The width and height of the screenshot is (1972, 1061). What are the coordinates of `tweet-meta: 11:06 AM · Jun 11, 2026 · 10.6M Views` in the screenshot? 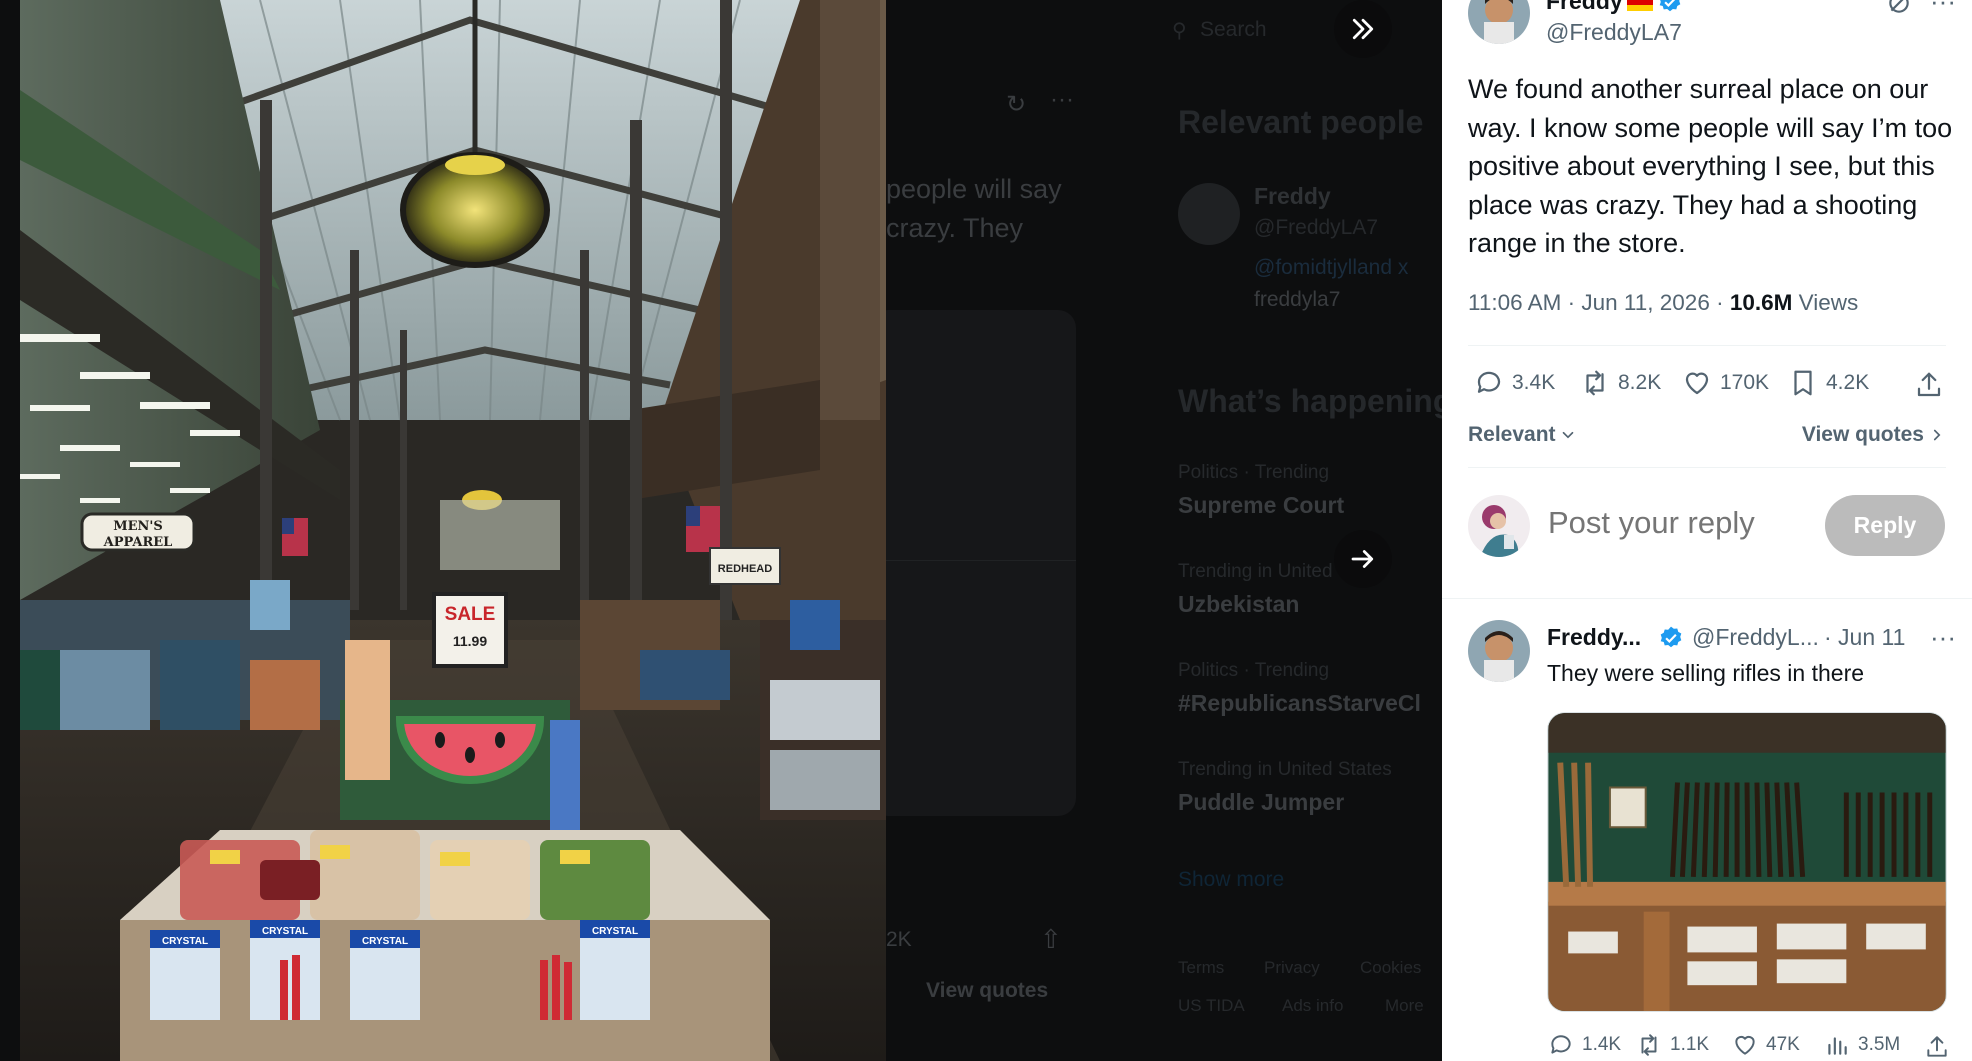 It's located at (1663, 303).